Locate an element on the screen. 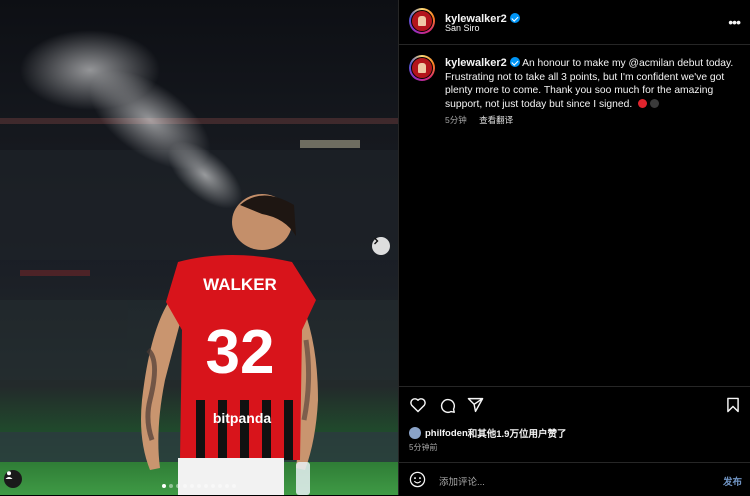  jersey-name: WALKER is located at coordinates (240, 284).